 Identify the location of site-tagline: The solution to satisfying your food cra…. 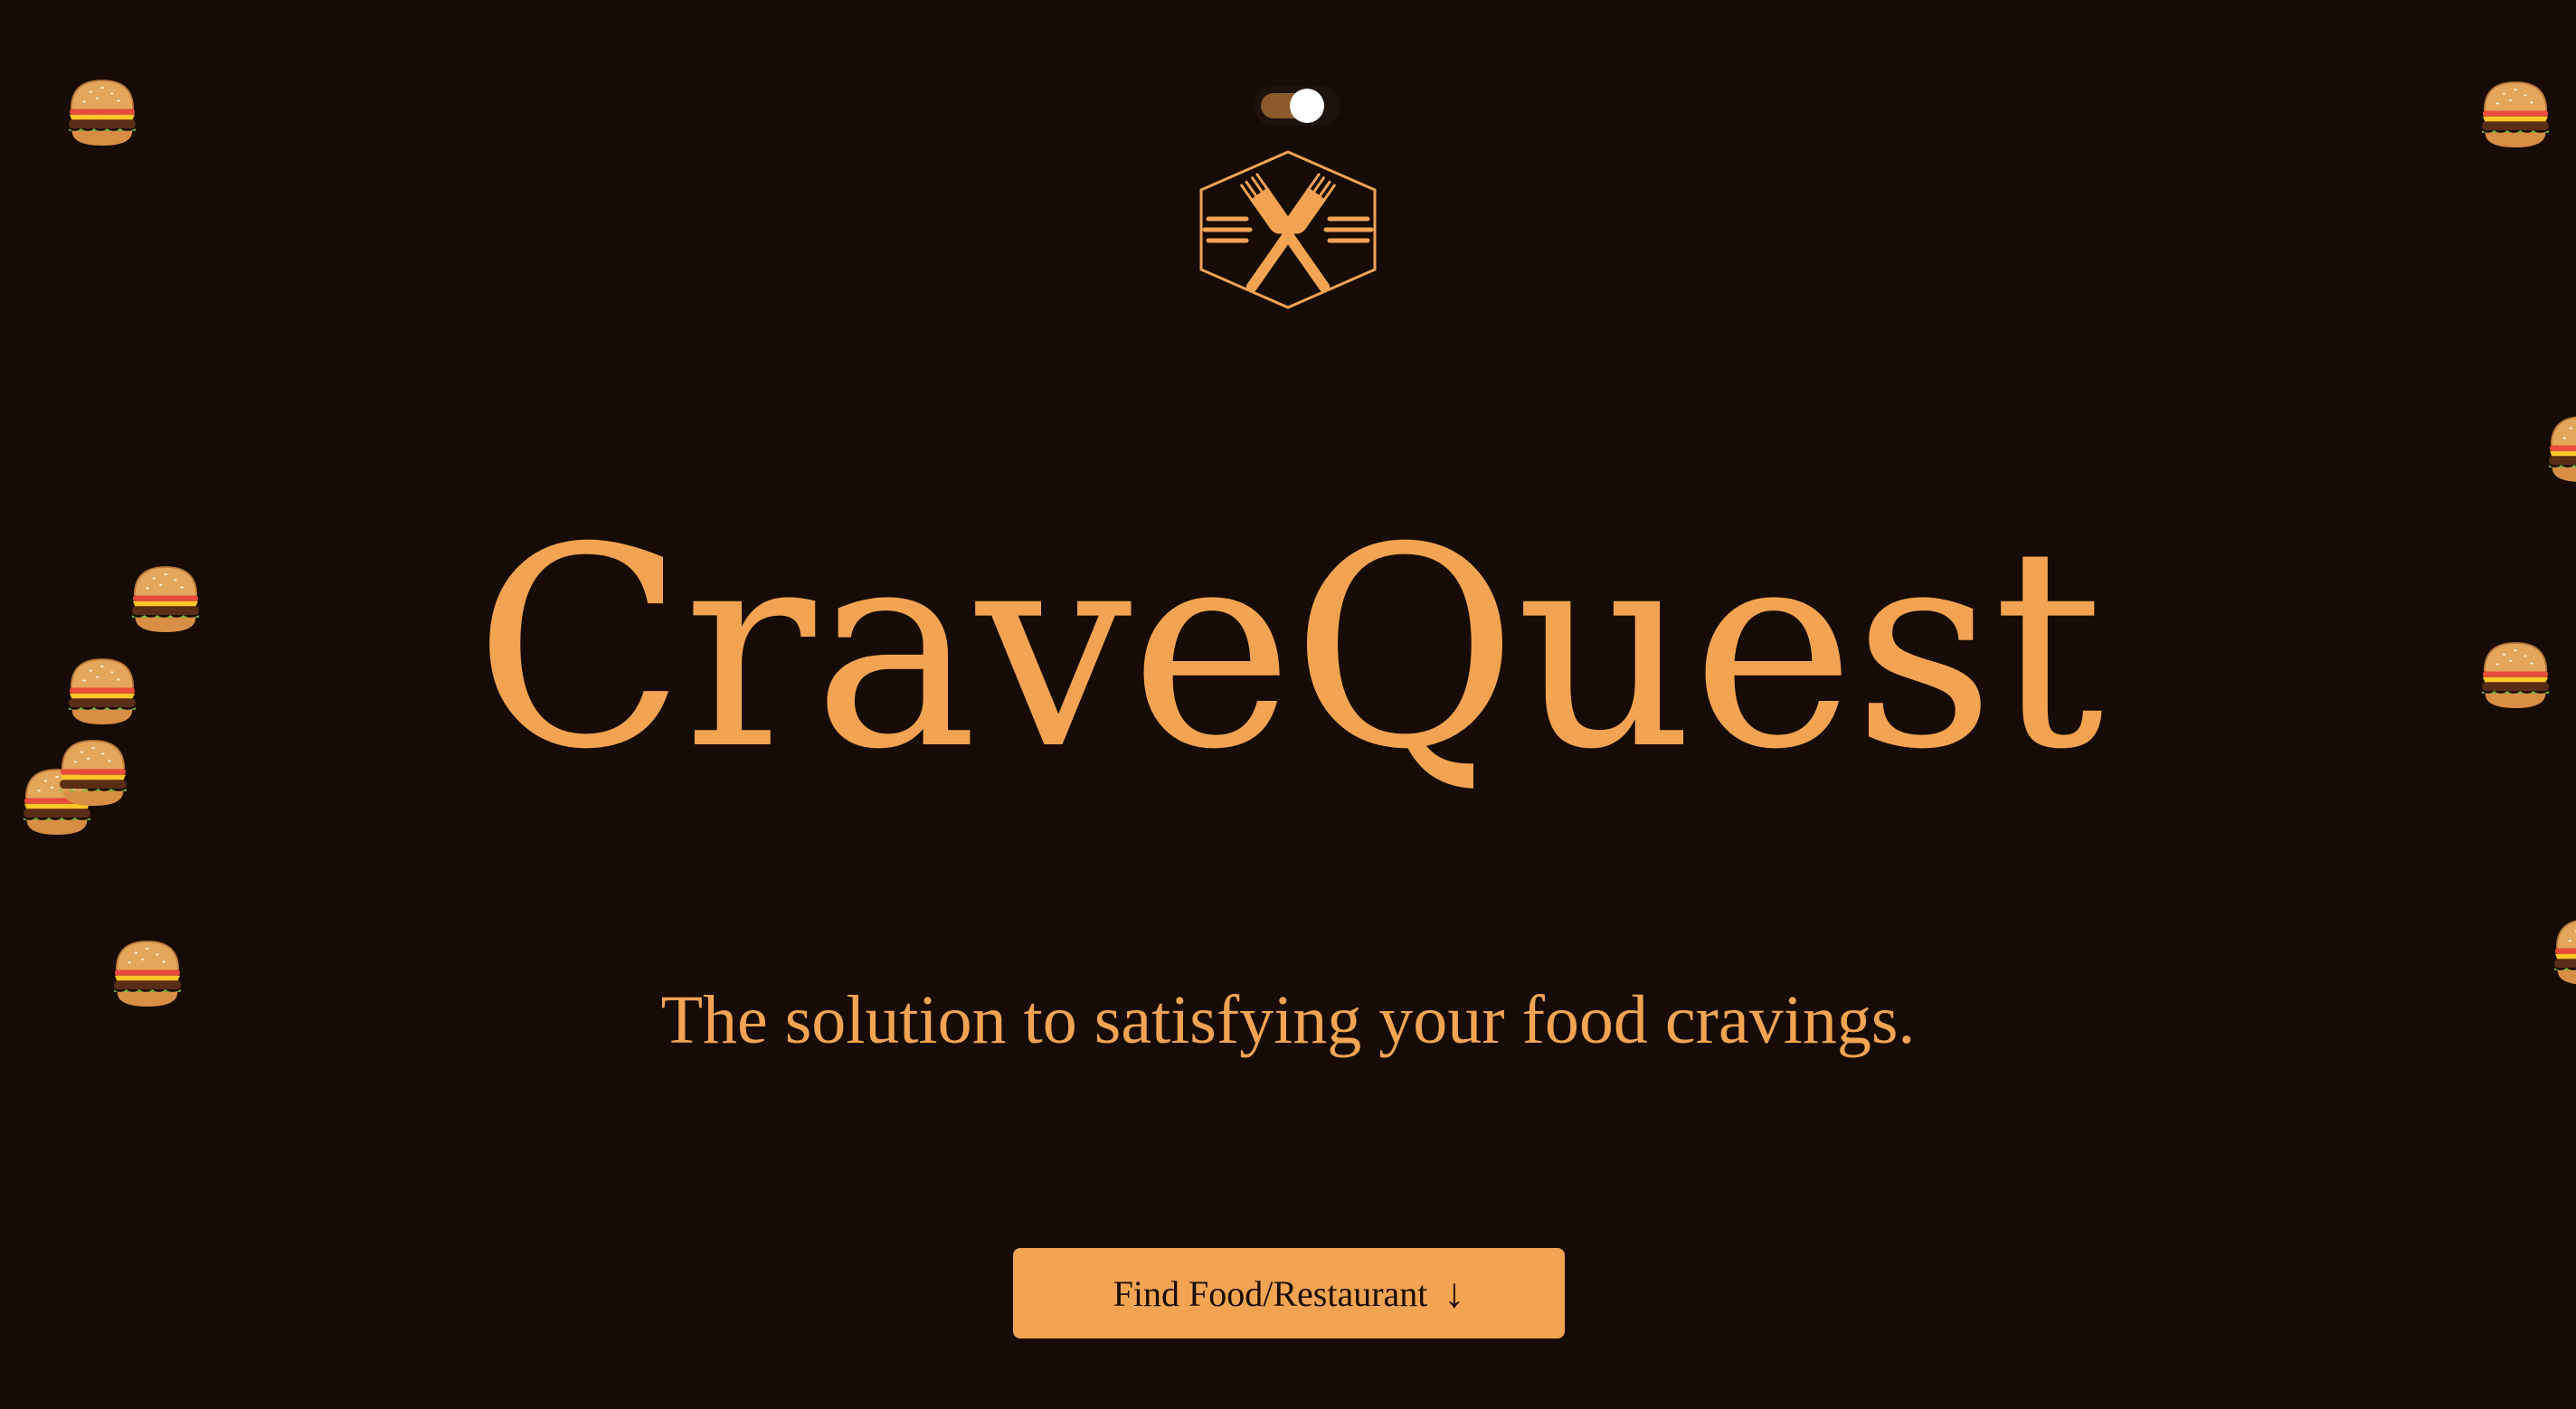
(1288, 1020).